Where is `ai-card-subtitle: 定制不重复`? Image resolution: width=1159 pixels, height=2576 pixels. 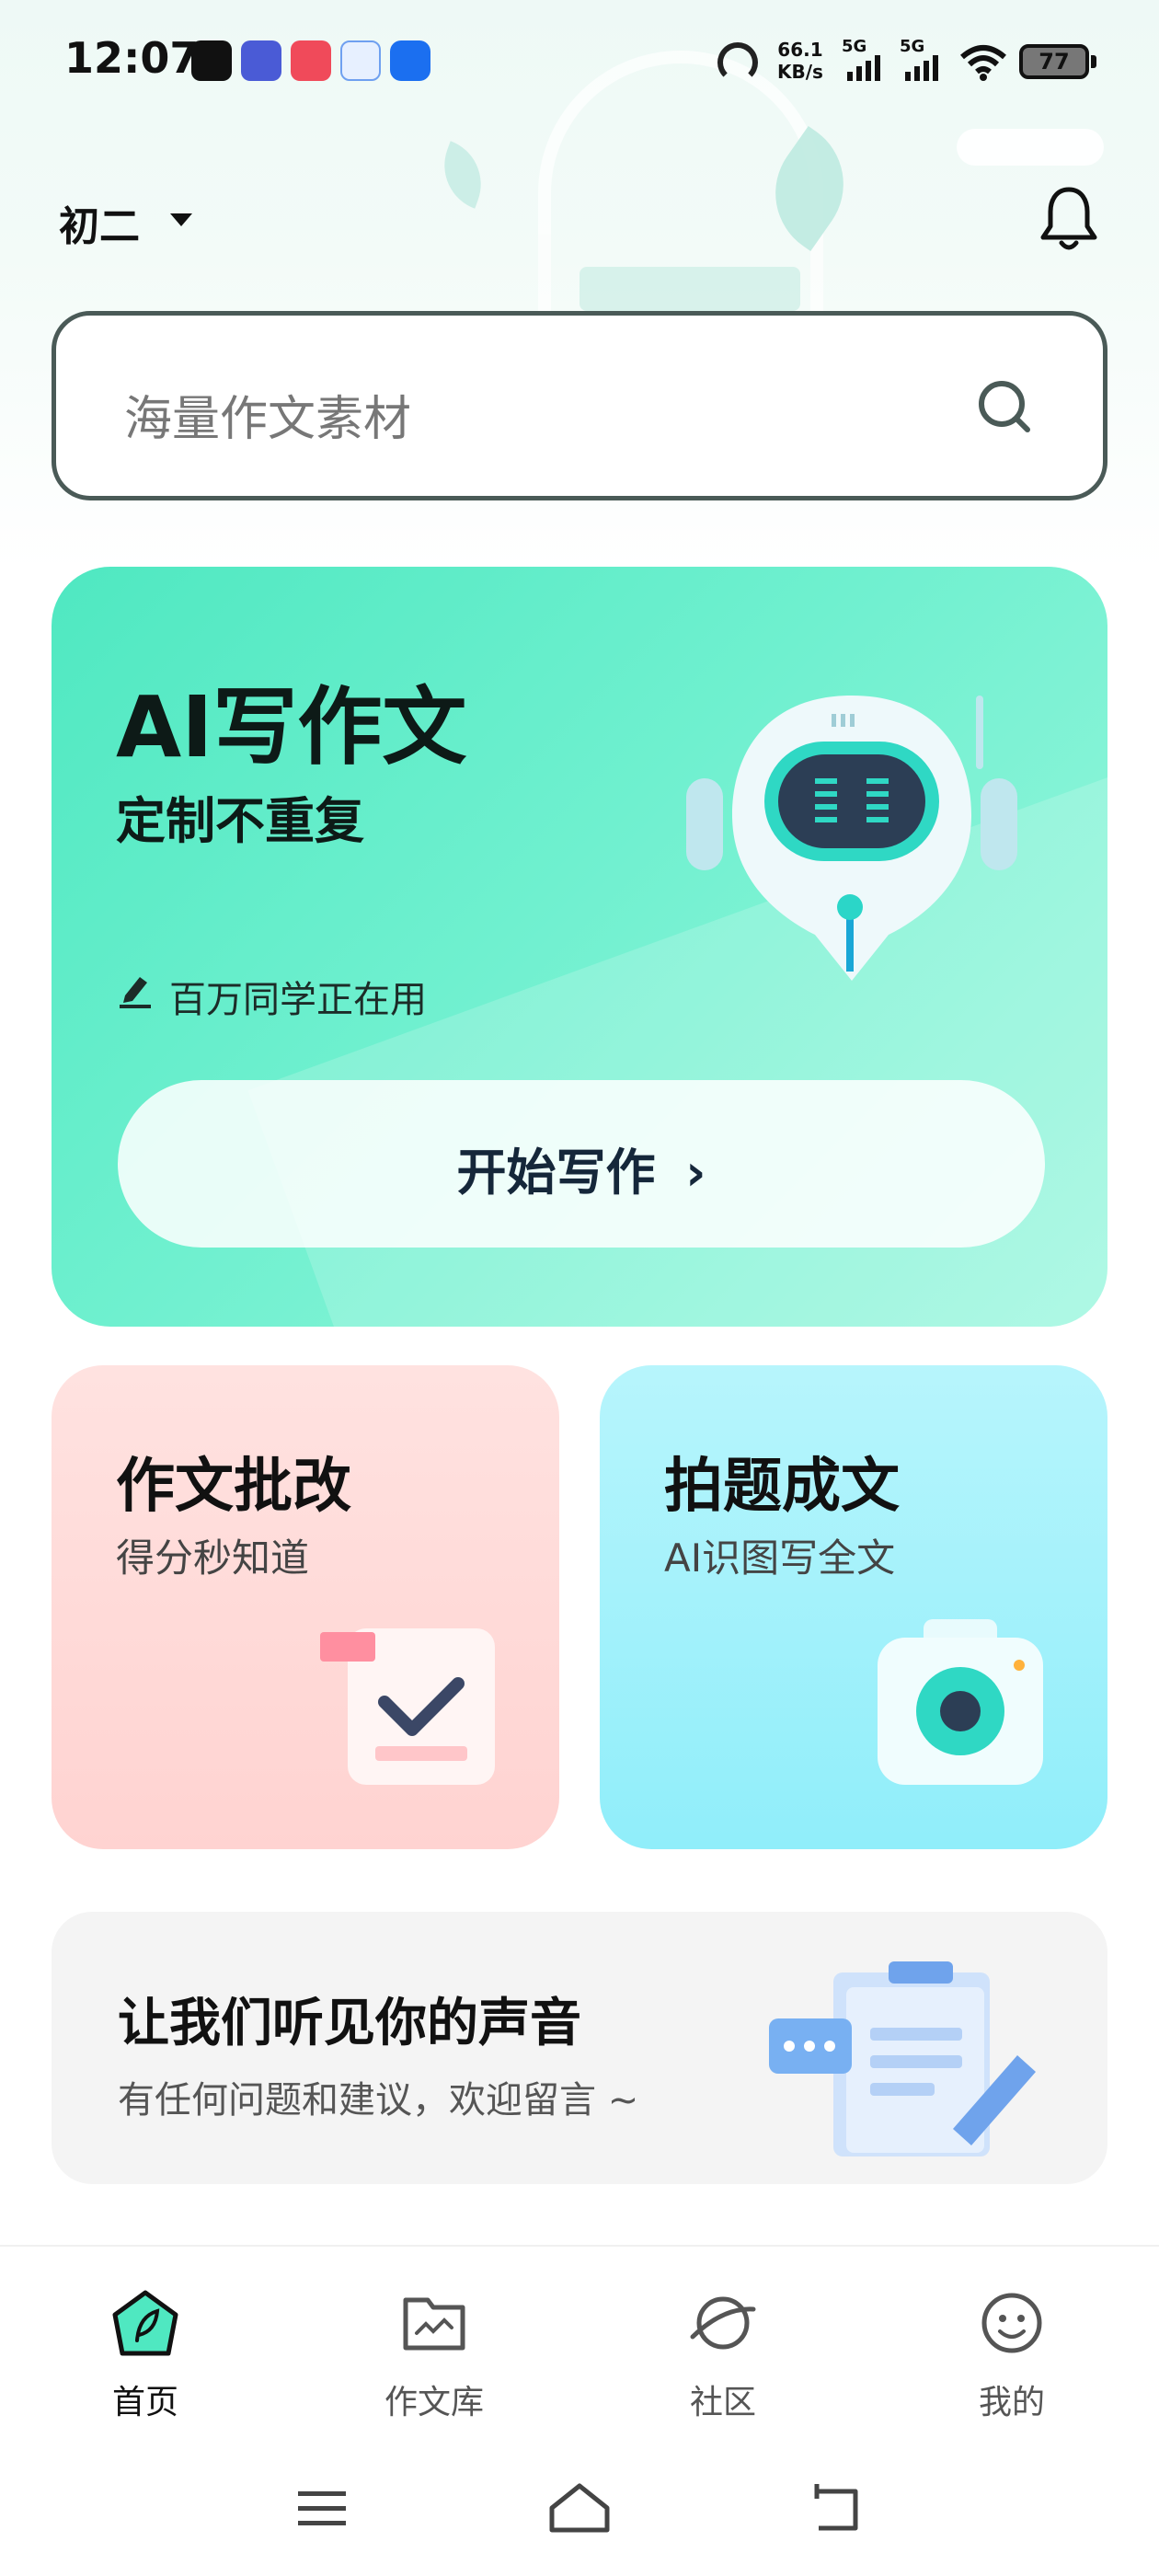
ai-card-subtitle: 定制不重复 is located at coordinates (240, 821).